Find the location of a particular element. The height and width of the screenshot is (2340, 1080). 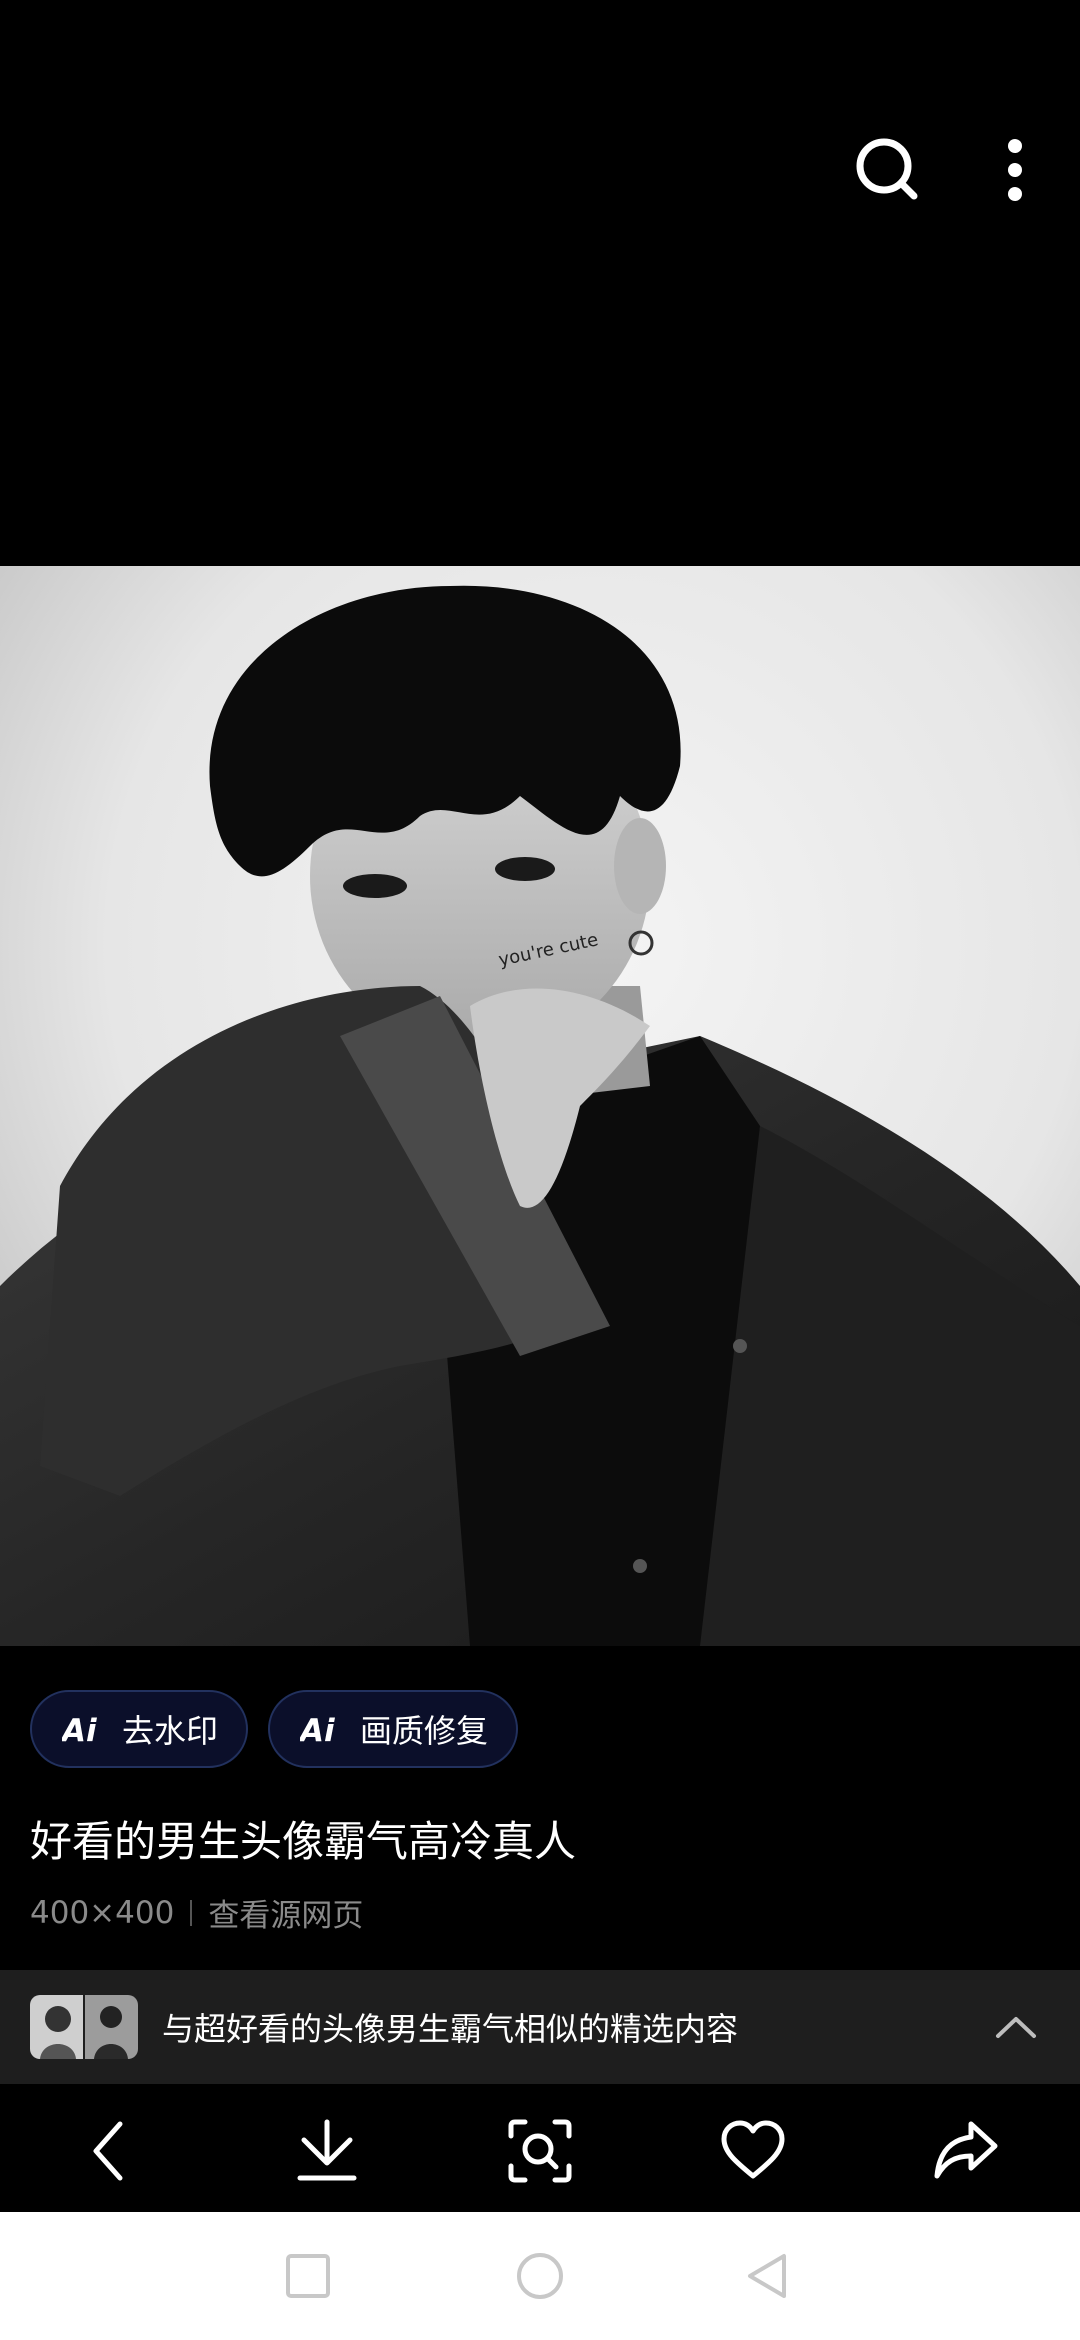

visual-search-icon is located at coordinates (540, 2151).